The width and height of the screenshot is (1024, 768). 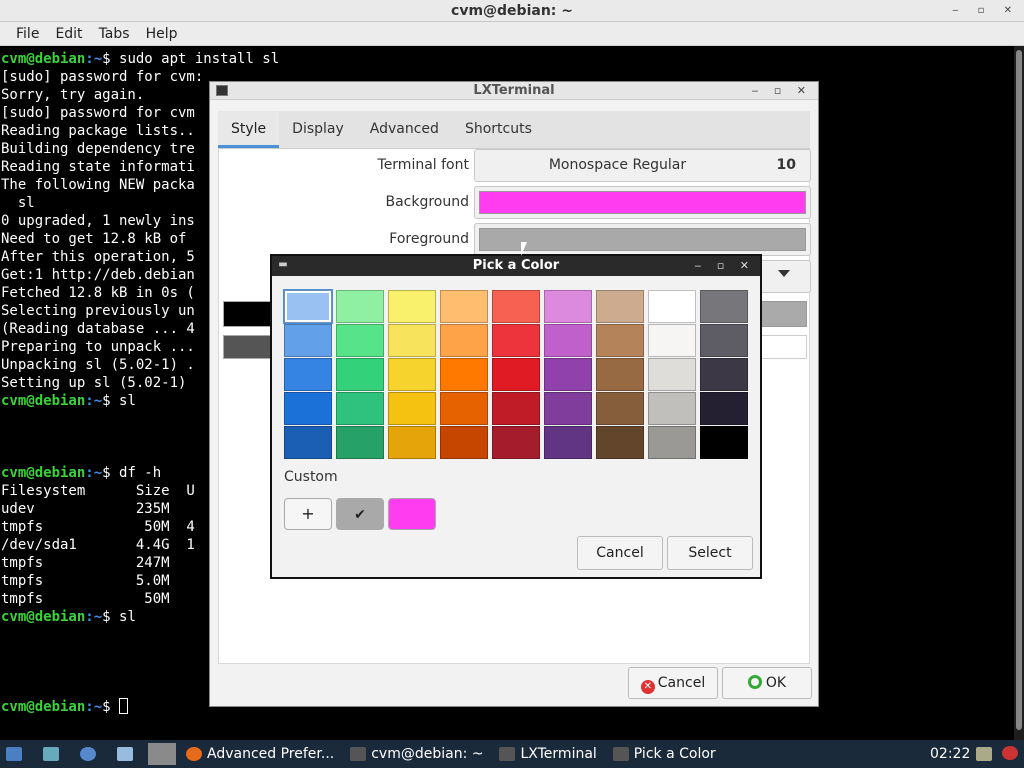 I want to click on window-icon, so click(x=620, y=754).